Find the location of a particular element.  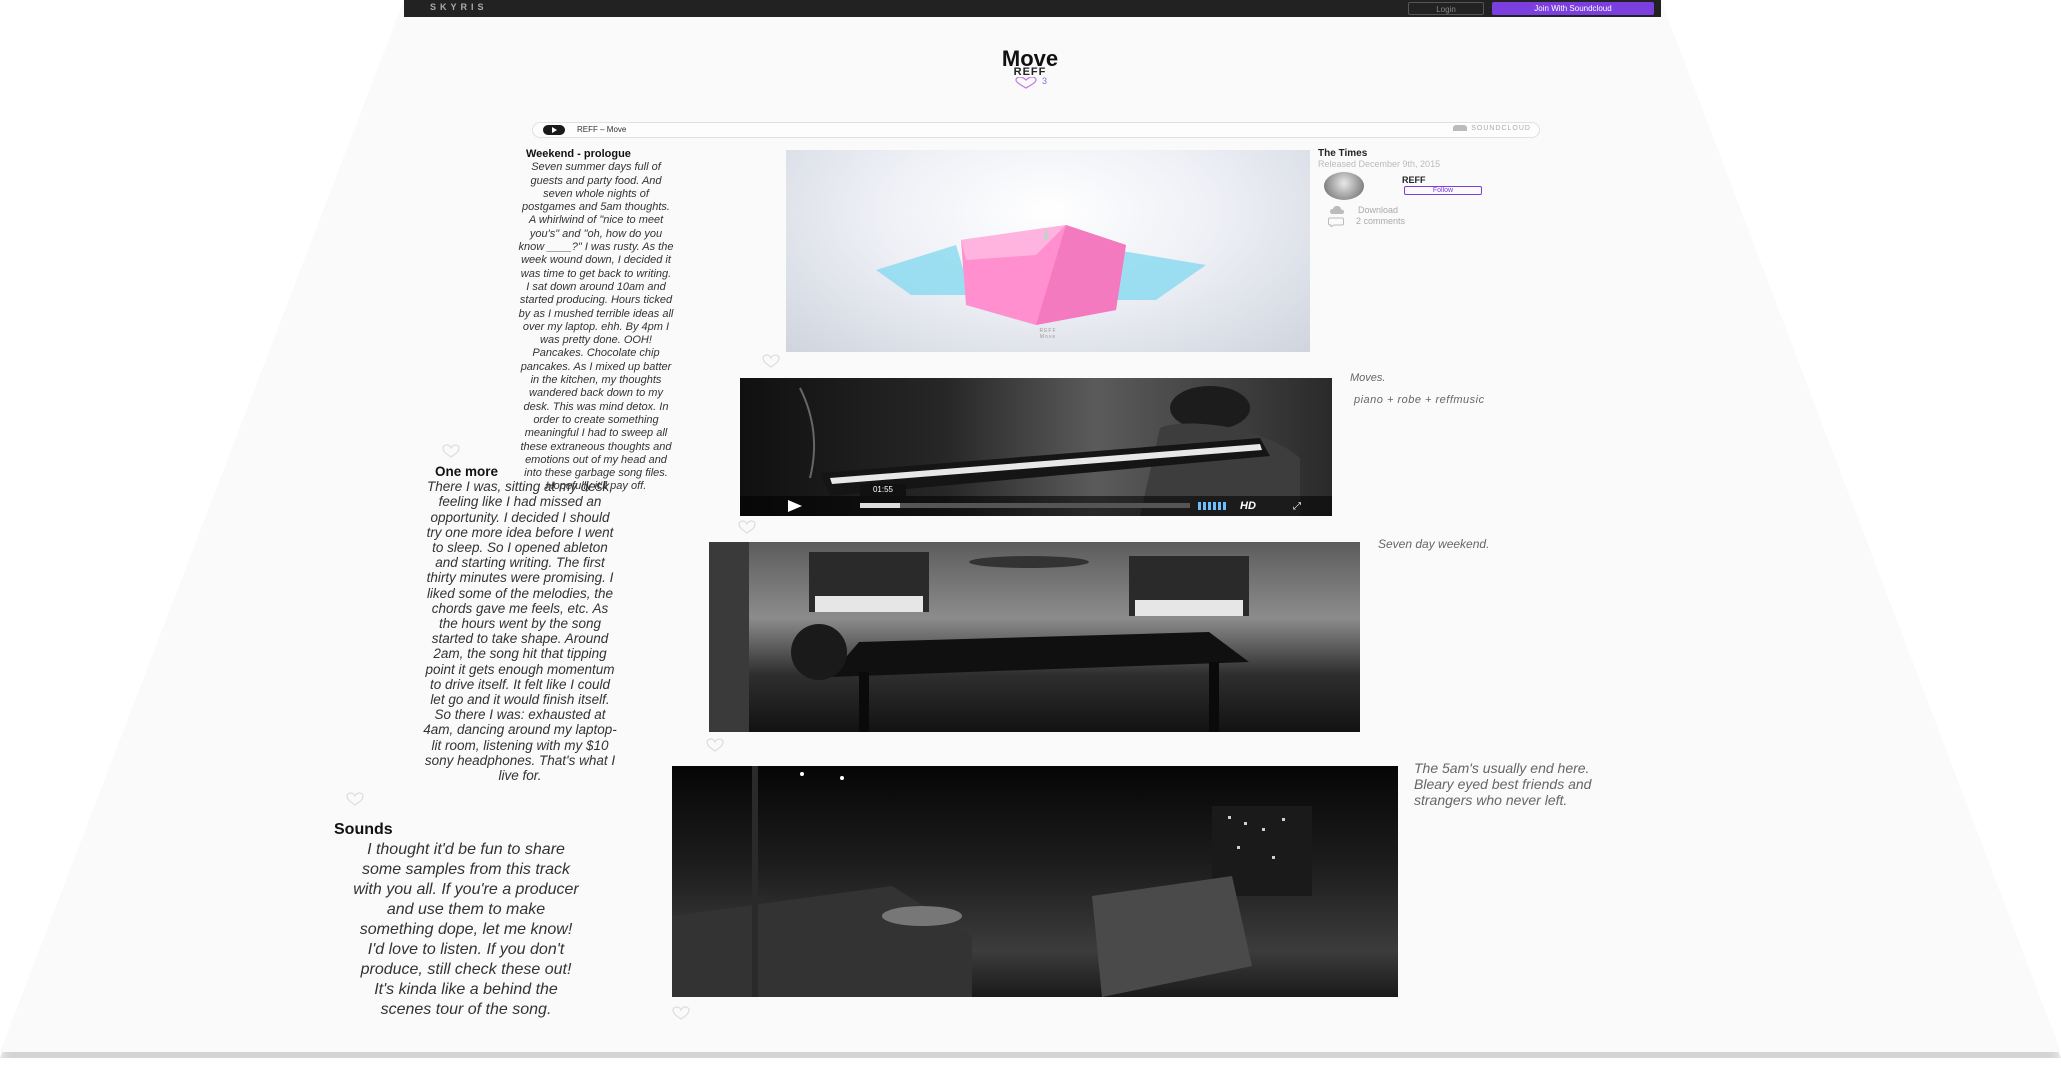

volume-icon is located at coordinates (1212, 506).